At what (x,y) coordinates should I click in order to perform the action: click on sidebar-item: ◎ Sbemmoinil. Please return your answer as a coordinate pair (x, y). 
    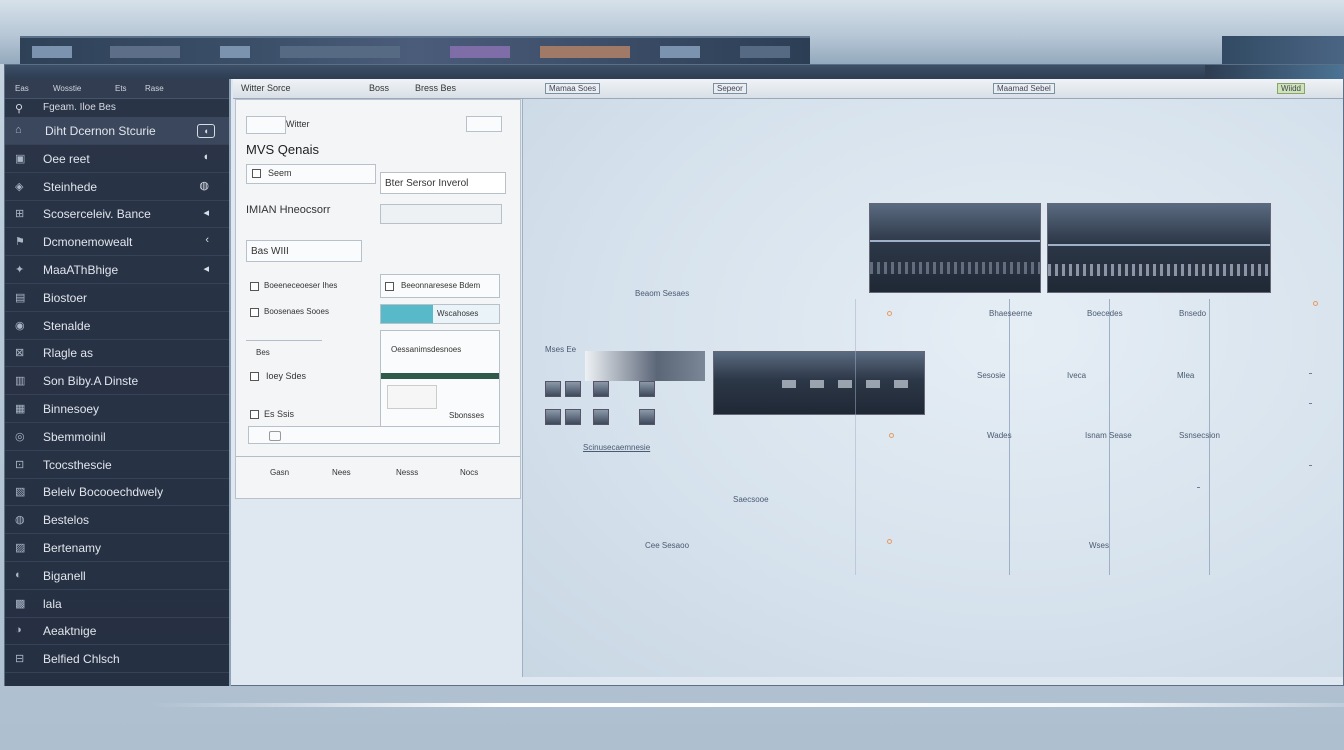
    Looking at the image, I should click on (117, 437).